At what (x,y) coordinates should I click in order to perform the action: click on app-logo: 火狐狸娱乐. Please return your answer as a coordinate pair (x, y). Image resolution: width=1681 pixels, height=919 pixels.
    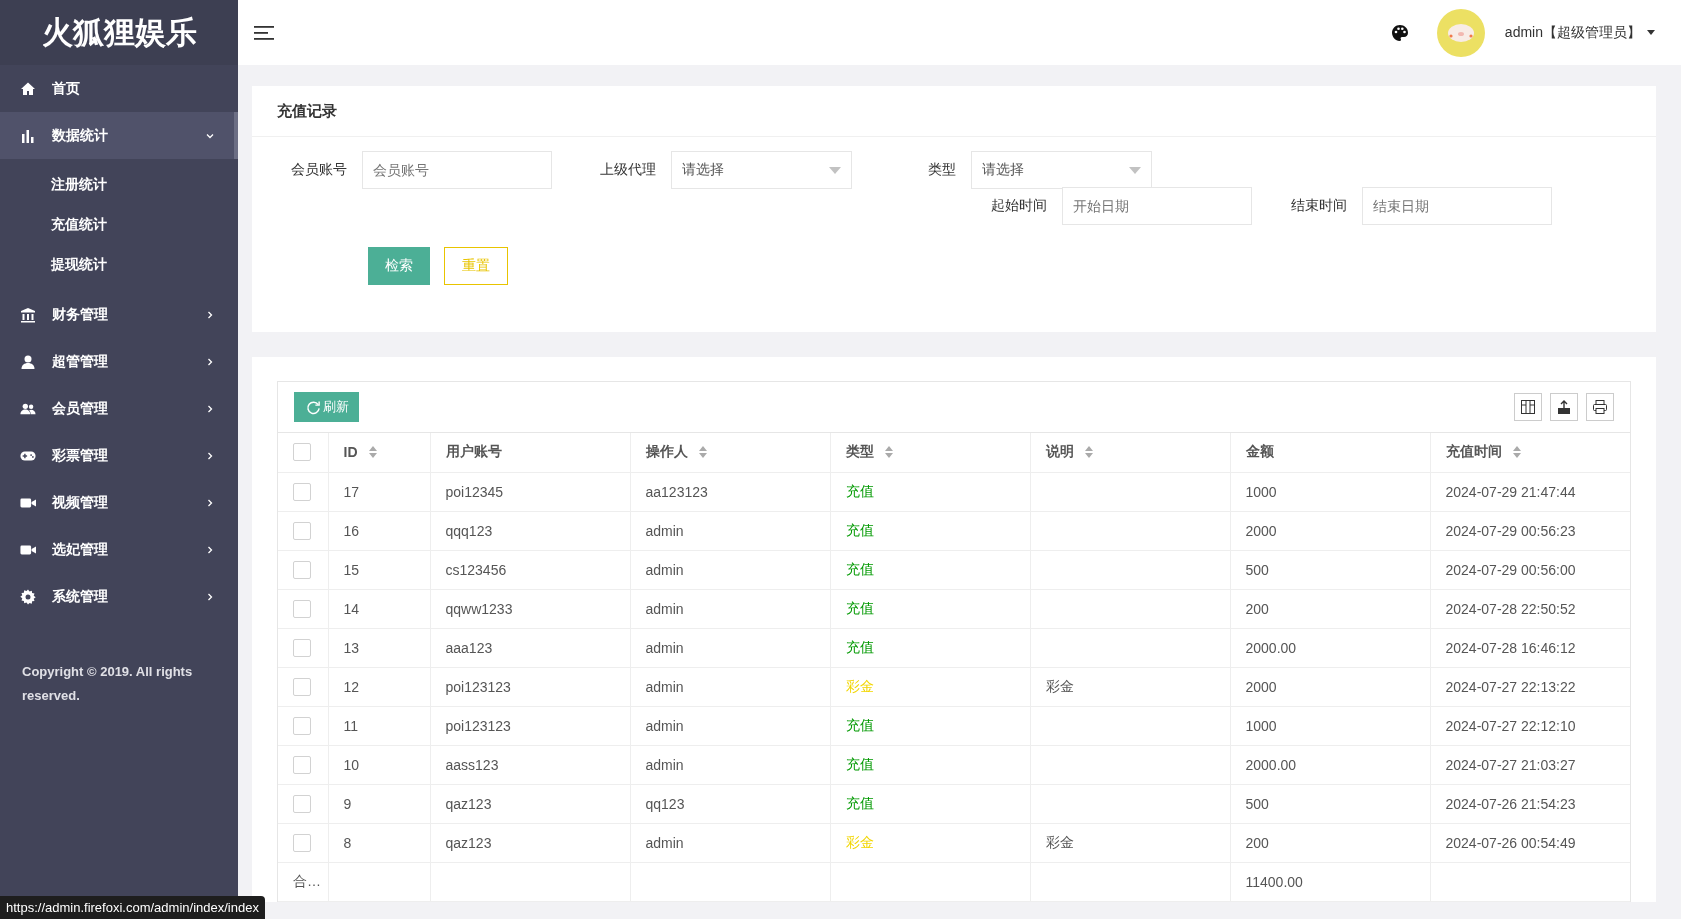
    Looking at the image, I should click on (119, 32).